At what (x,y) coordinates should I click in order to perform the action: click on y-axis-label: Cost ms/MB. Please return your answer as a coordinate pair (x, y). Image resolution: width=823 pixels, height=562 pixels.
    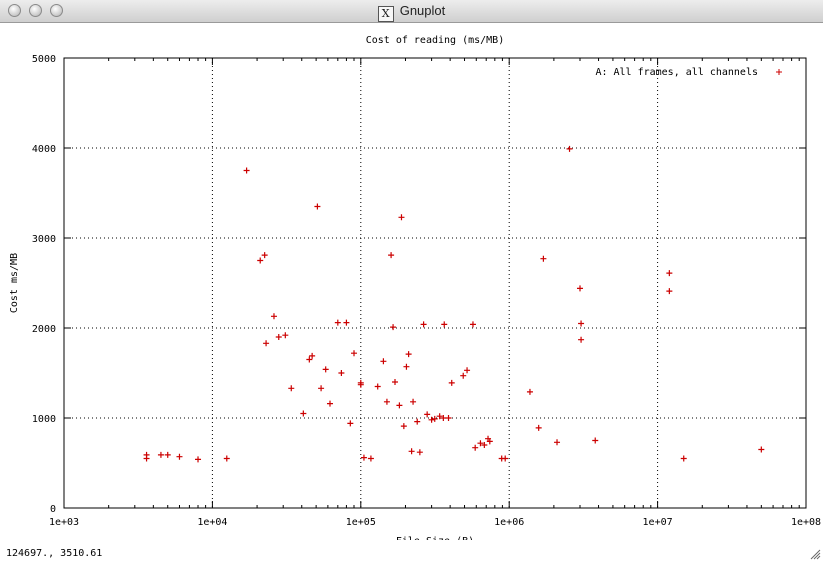
    Looking at the image, I should click on (14, 283).